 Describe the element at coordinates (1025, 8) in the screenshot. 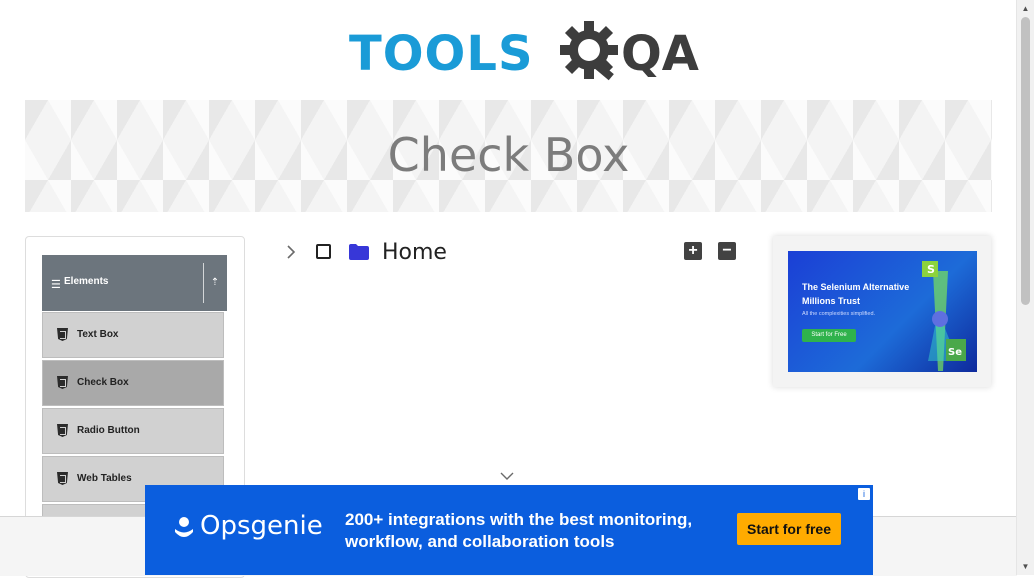

I see `scroll-up-icon: ▲` at that location.